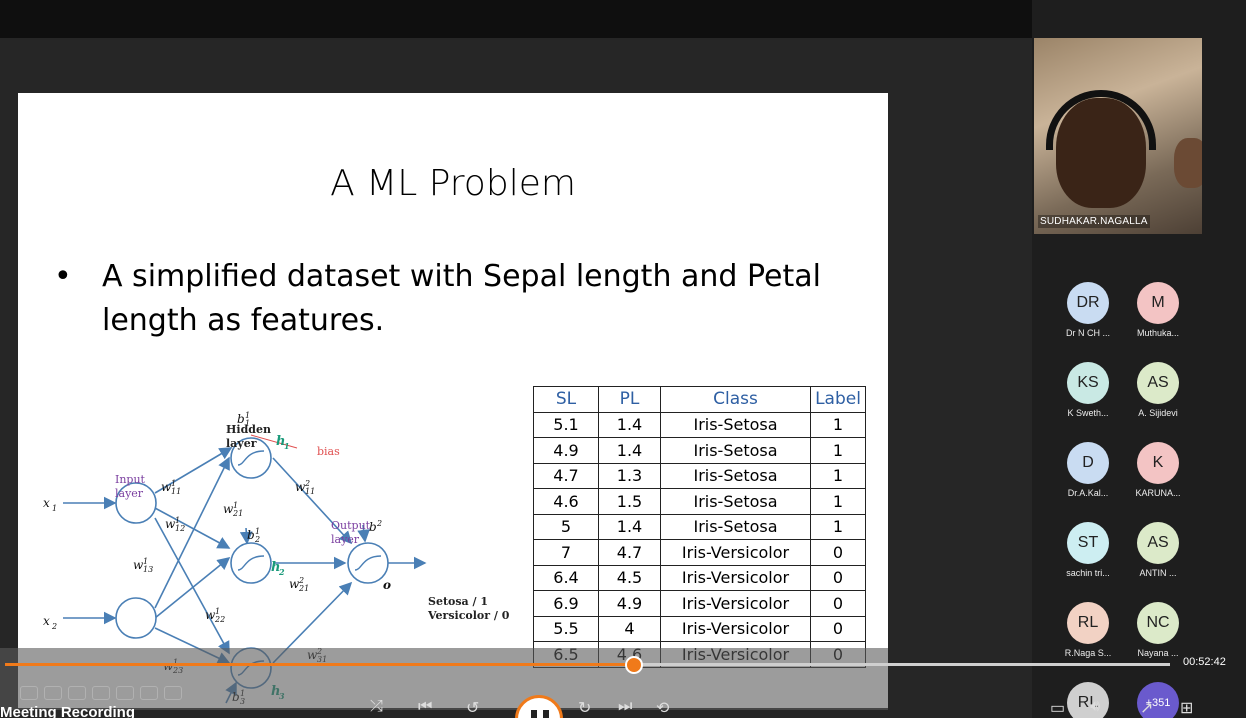 Image resolution: width=1246 pixels, height=718 pixels. I want to click on slide-title: A ML Problem, so click(453, 183).